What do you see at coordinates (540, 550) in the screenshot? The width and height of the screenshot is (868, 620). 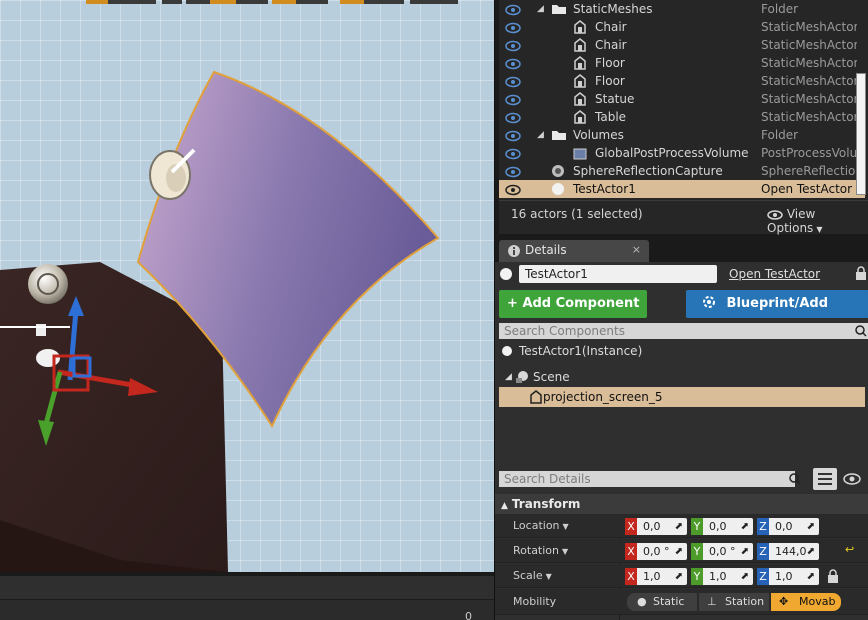 I see `rotation-label: Rotation ▼` at bounding box center [540, 550].